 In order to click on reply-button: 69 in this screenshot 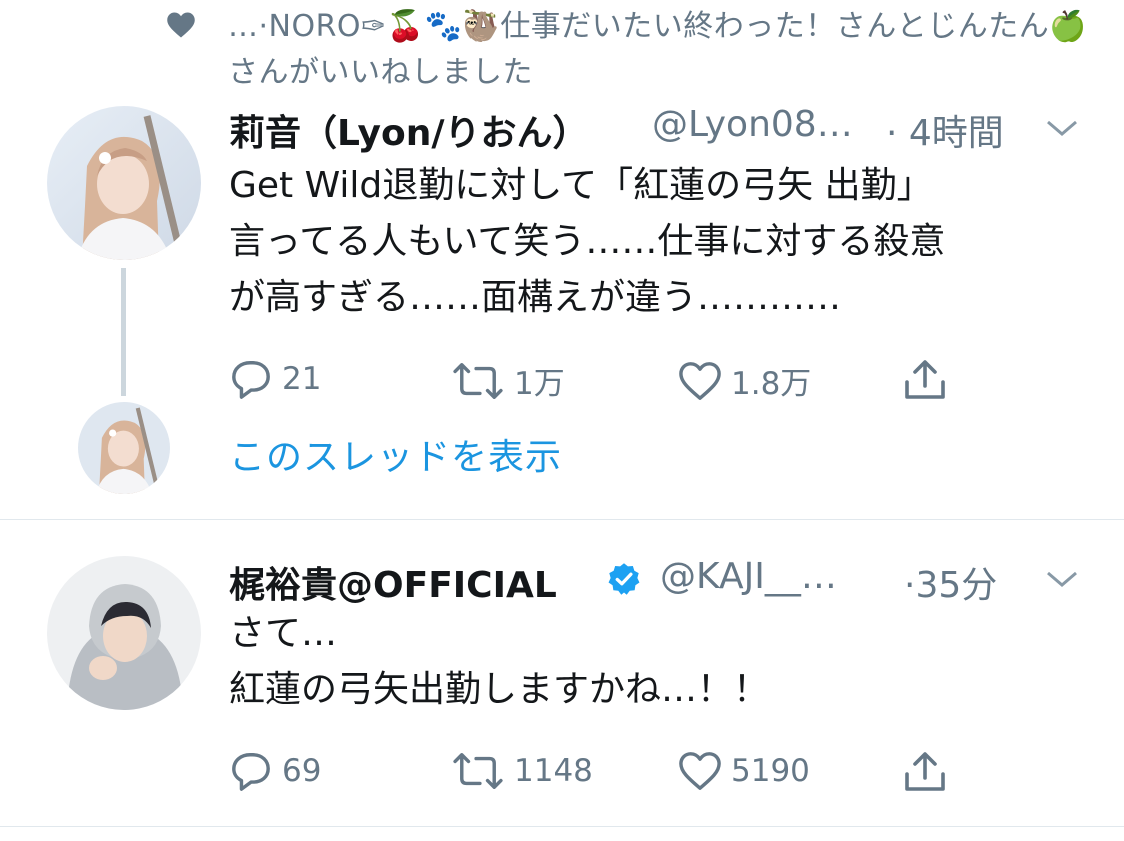, I will do `click(274, 771)`.